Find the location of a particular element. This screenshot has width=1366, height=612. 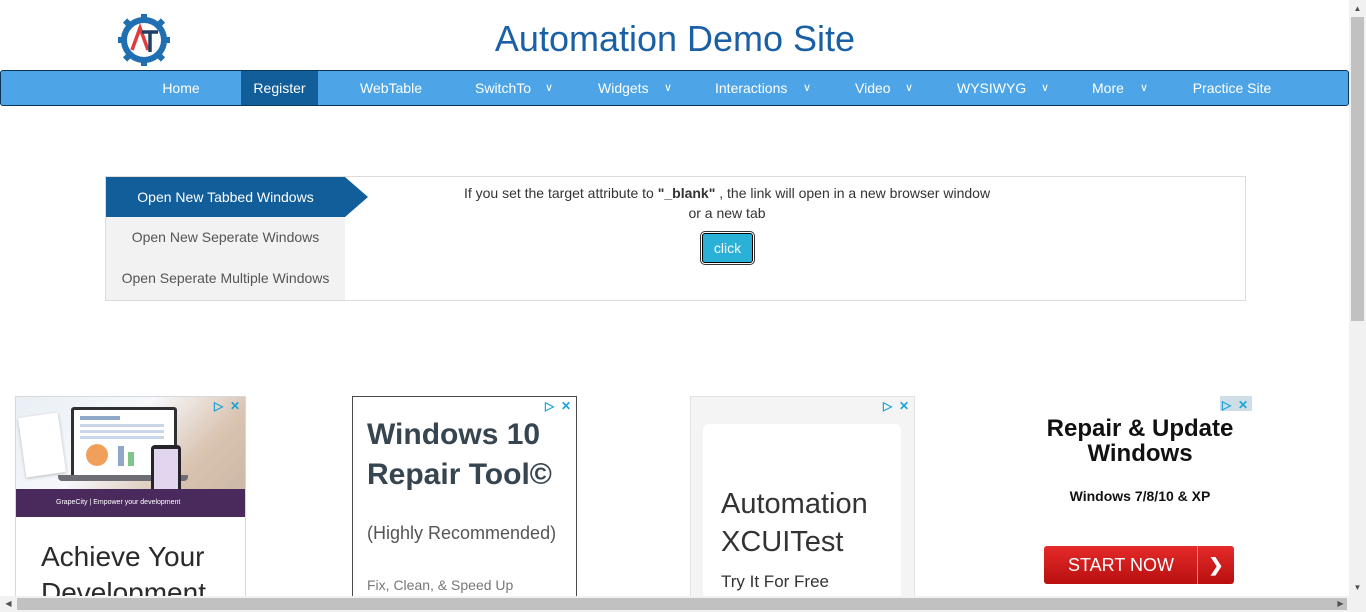

nav-home: Home is located at coordinates (181, 88).